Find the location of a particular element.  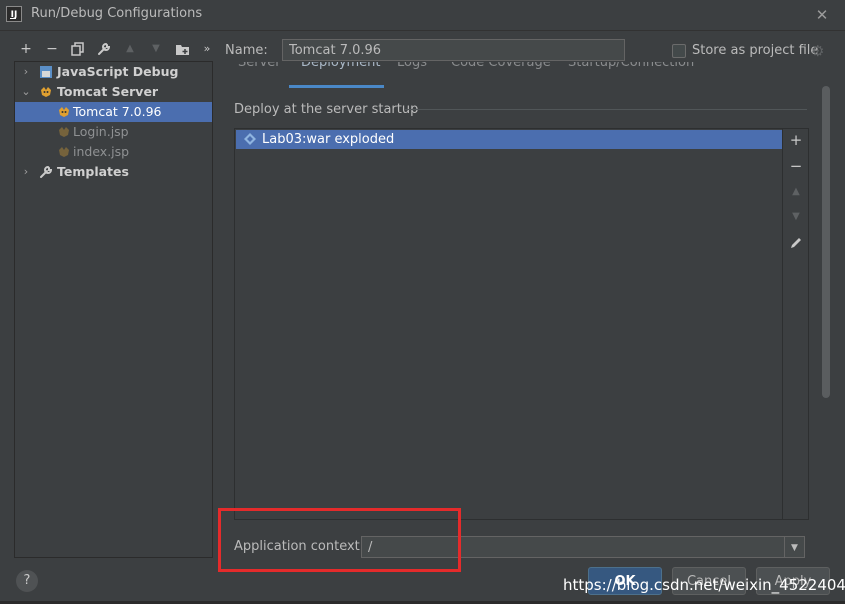

tree-item-label: JavaScript Debug is located at coordinates (118, 71).